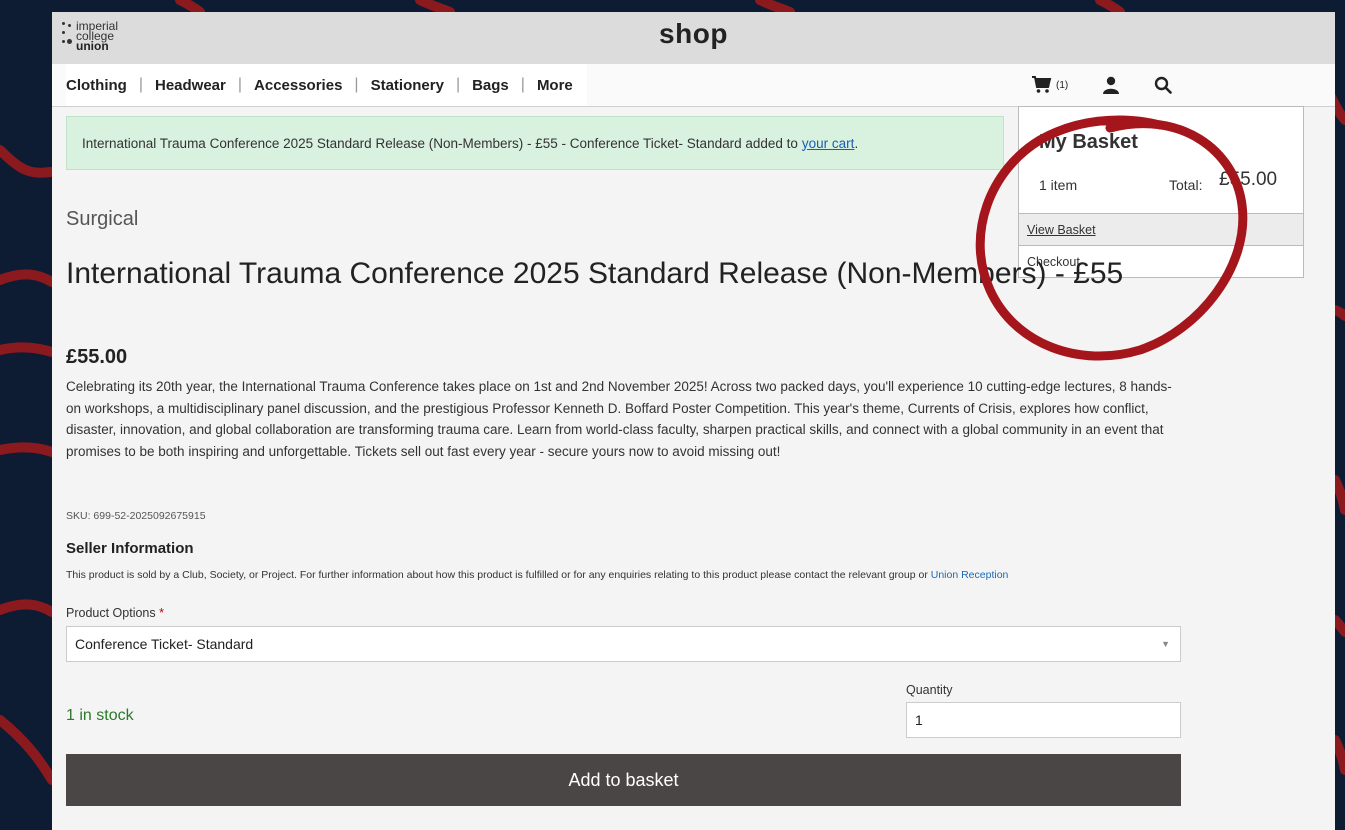 The image size is (1345, 830). Describe the element at coordinates (130, 548) in the screenshot. I see `seller-heading: Seller Information` at that location.